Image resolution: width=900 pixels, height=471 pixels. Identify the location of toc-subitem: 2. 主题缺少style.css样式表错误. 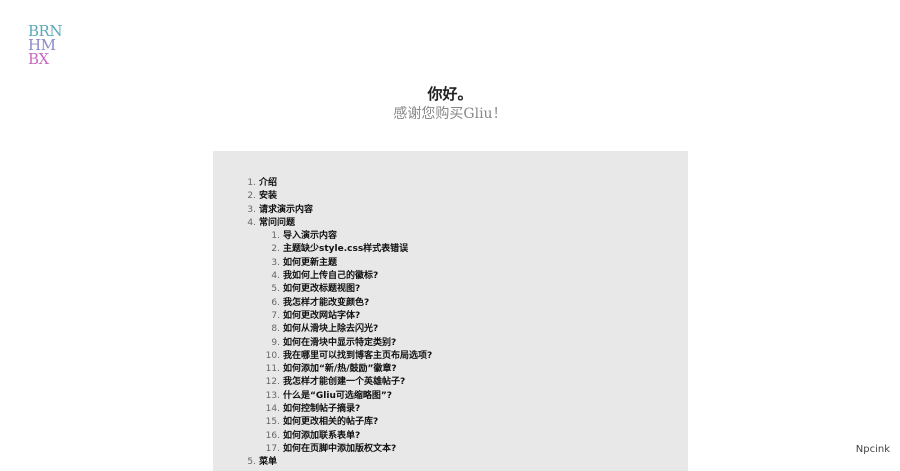
(338, 249).